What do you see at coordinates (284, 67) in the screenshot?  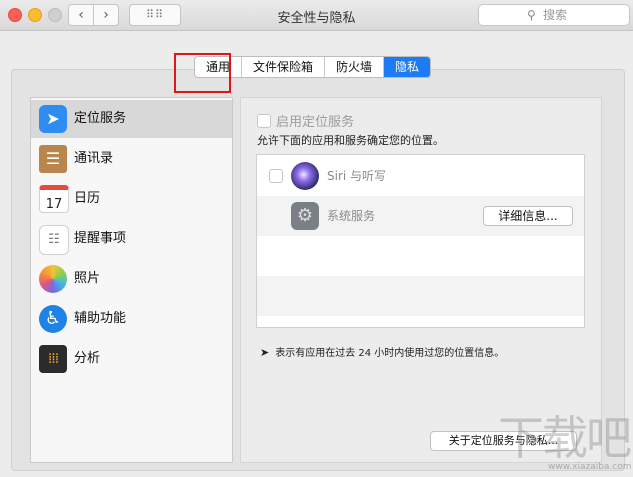 I see `tab-filevault: 文件保险箱` at bounding box center [284, 67].